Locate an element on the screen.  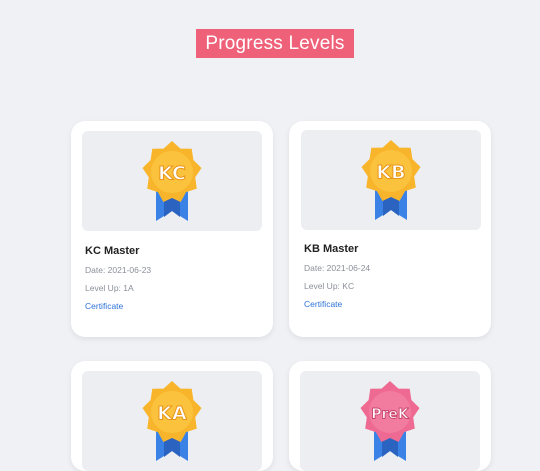
gold-award-badge-icon: KC is located at coordinates (172, 181).